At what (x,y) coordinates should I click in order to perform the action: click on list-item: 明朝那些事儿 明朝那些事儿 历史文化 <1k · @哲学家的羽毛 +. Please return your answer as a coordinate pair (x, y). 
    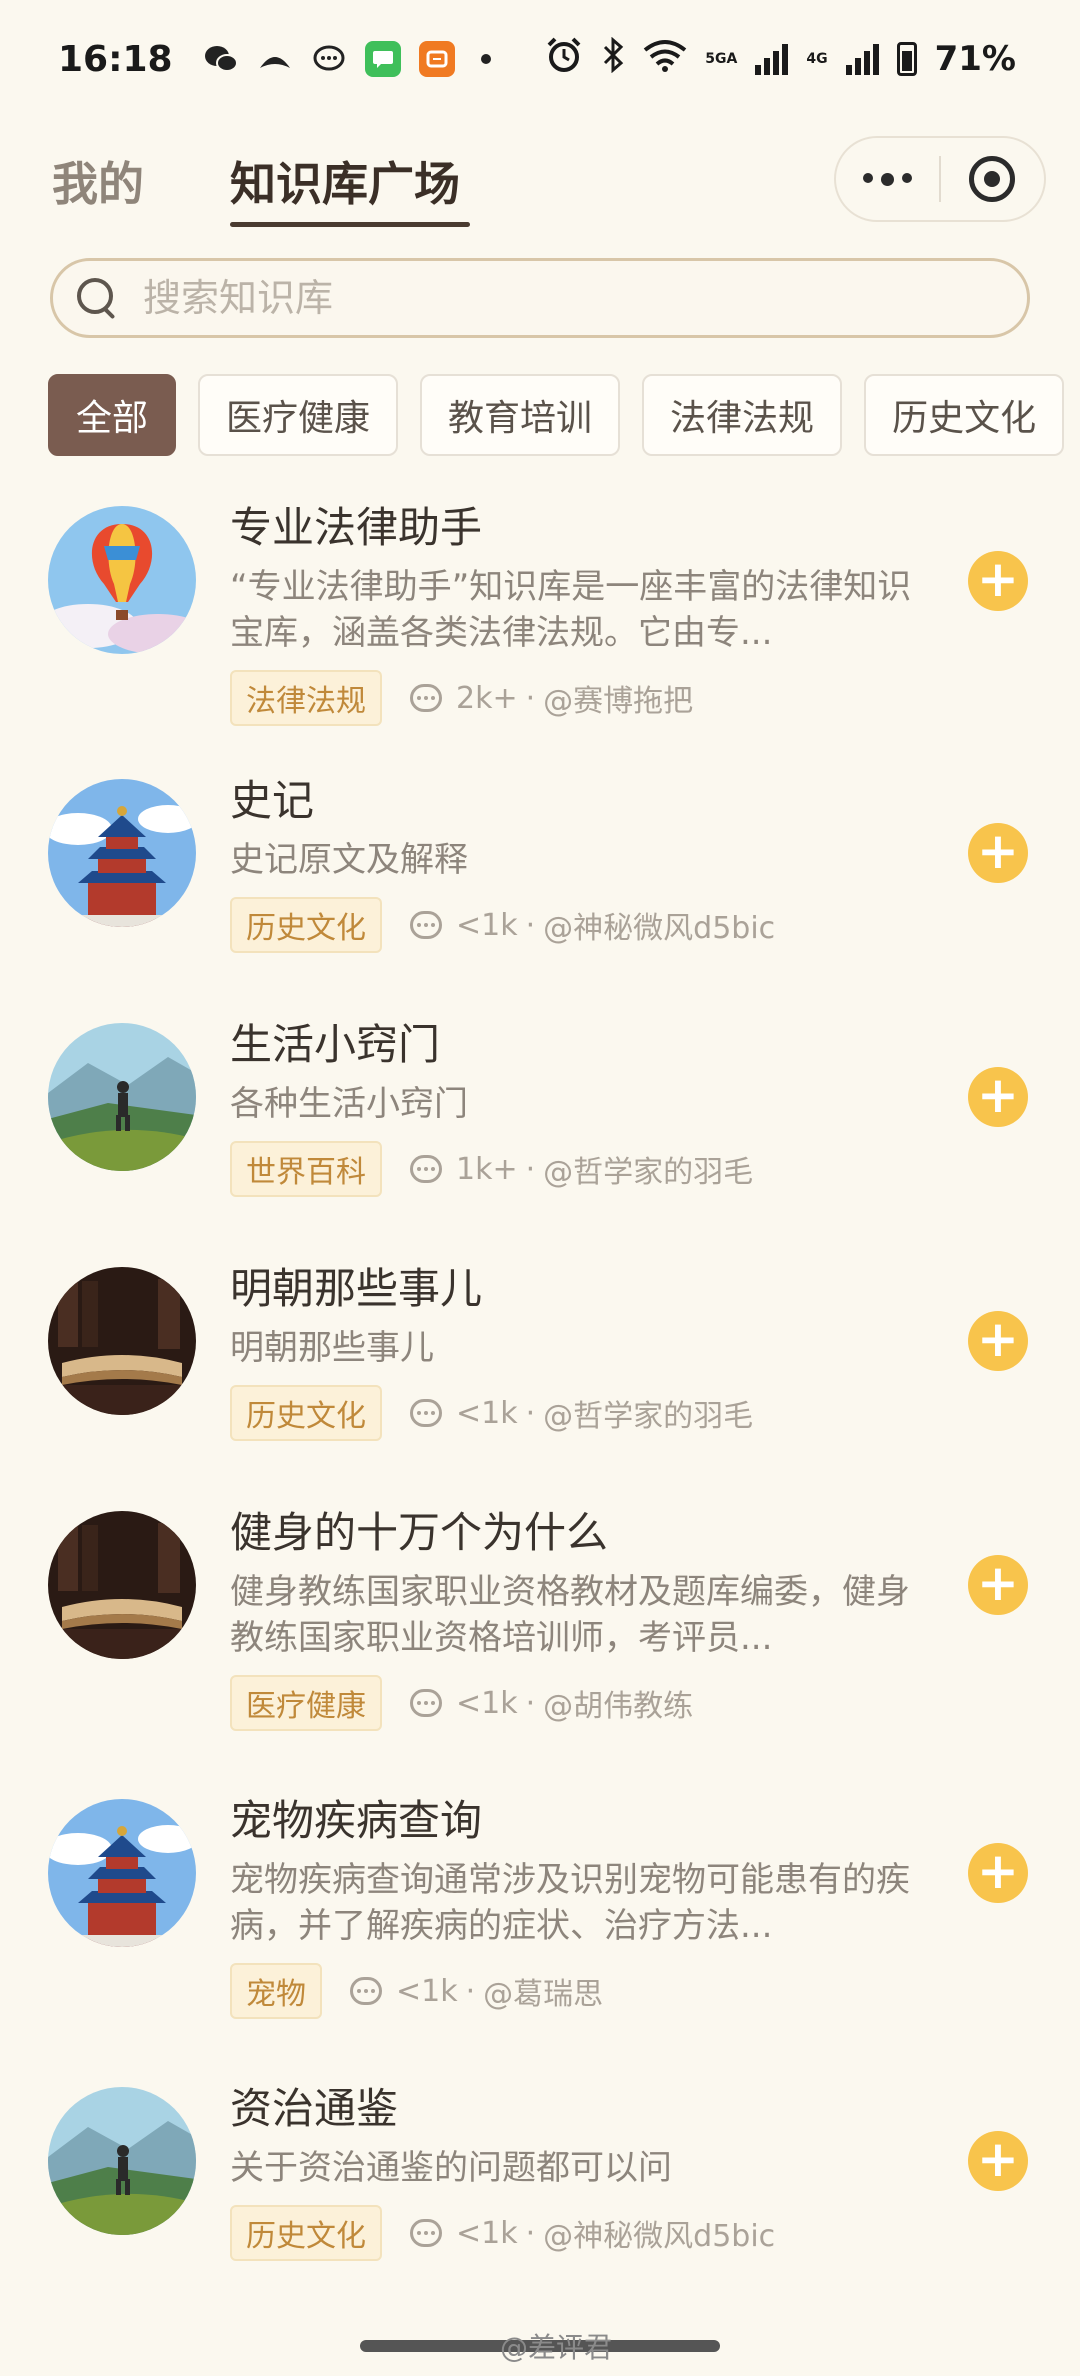
    Looking at the image, I should click on (540, 1381).